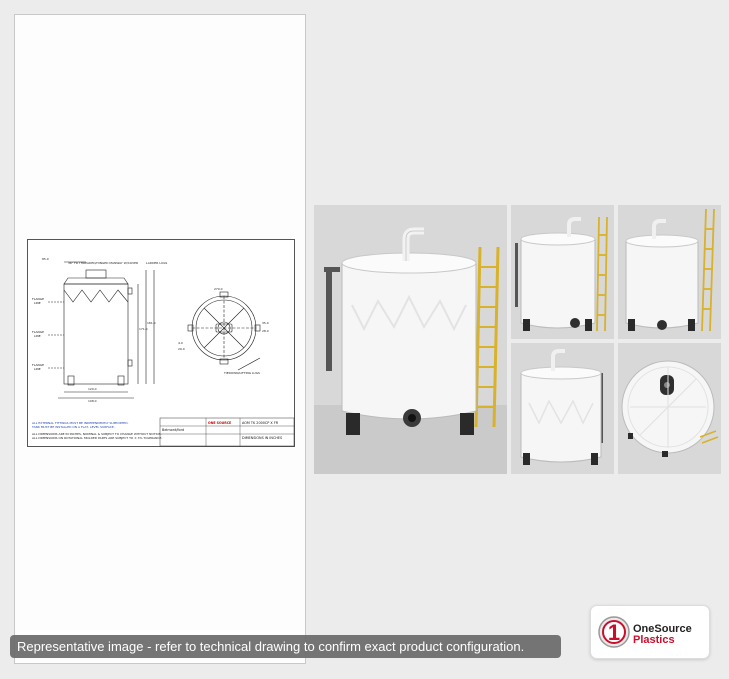  I want to click on title-block-note: DIMENSIONS IN INCHES, so click(262, 438).